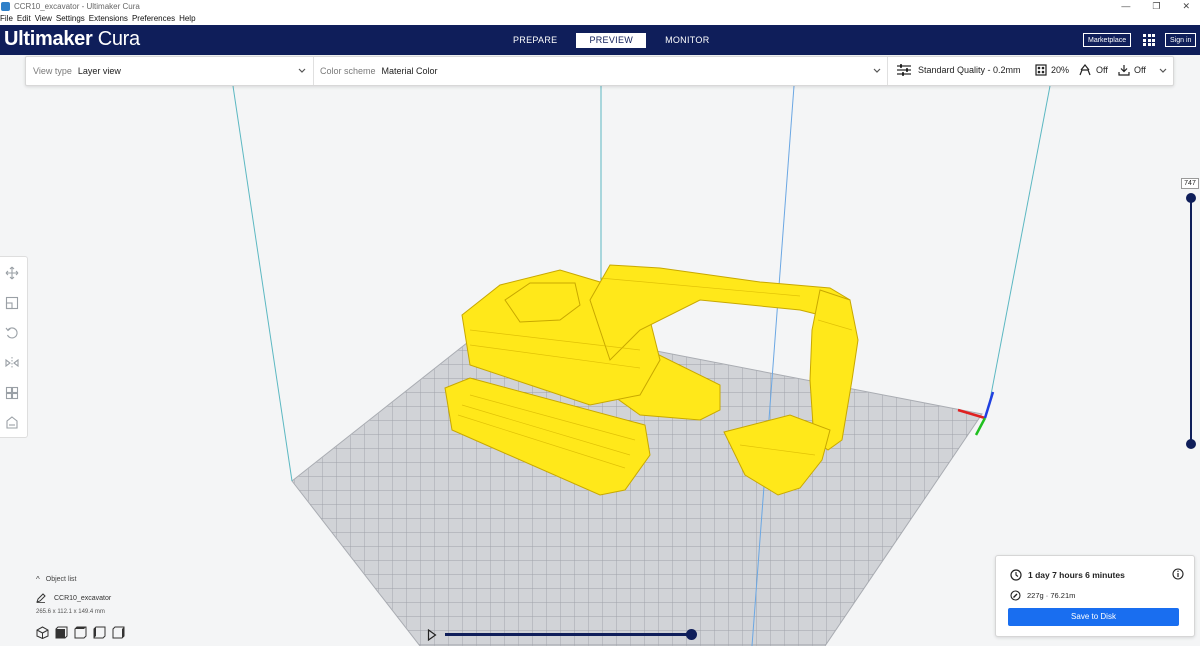 This screenshot has width=1200, height=646. Describe the element at coordinates (600, 6) in the screenshot. I see `window-titlebar: CCR10_excavator - Ultimaker Cura — ❐ ✕` at that location.